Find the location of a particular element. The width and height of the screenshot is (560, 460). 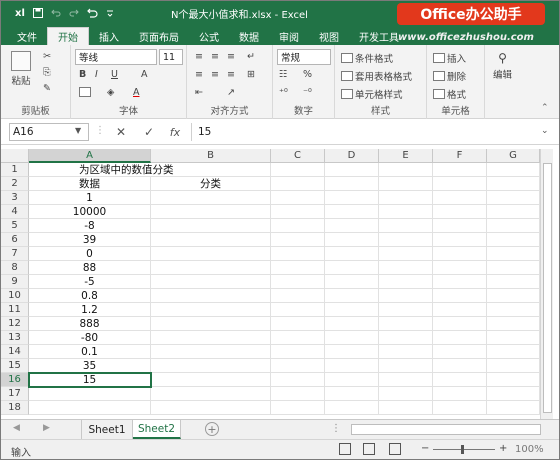

borders-icon is located at coordinates (85, 92).